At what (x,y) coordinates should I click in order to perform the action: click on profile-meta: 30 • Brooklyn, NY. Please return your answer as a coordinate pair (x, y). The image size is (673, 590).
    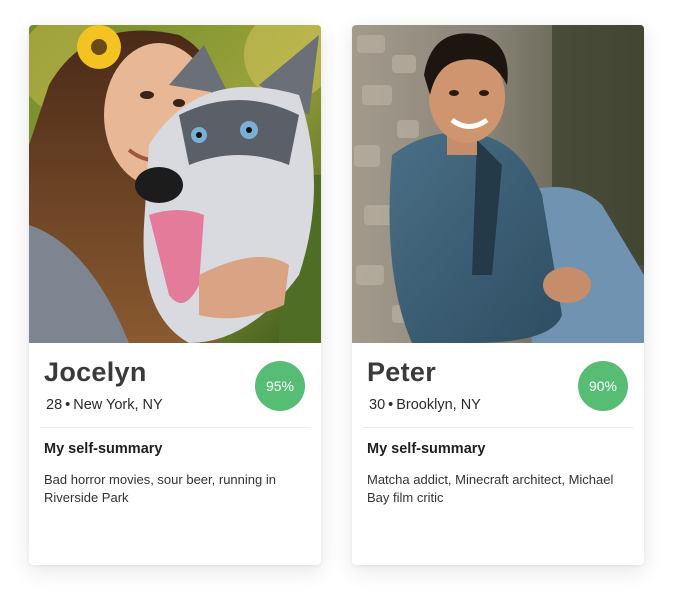
    Looking at the image, I should click on (425, 405).